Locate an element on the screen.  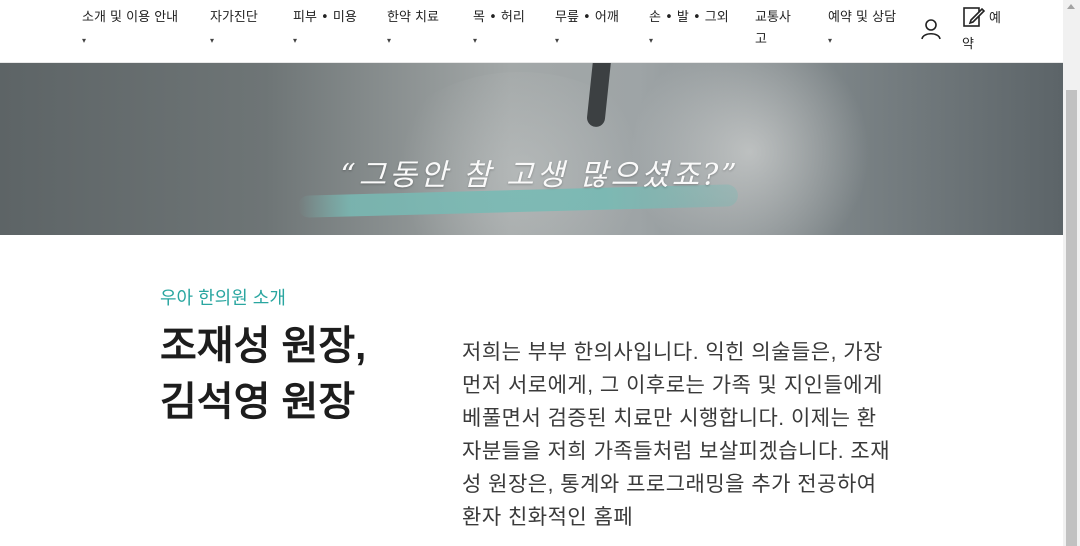
nav-item-knee-shoulder: 무릎 • 어깨 ▾ is located at coordinates (587, 27).